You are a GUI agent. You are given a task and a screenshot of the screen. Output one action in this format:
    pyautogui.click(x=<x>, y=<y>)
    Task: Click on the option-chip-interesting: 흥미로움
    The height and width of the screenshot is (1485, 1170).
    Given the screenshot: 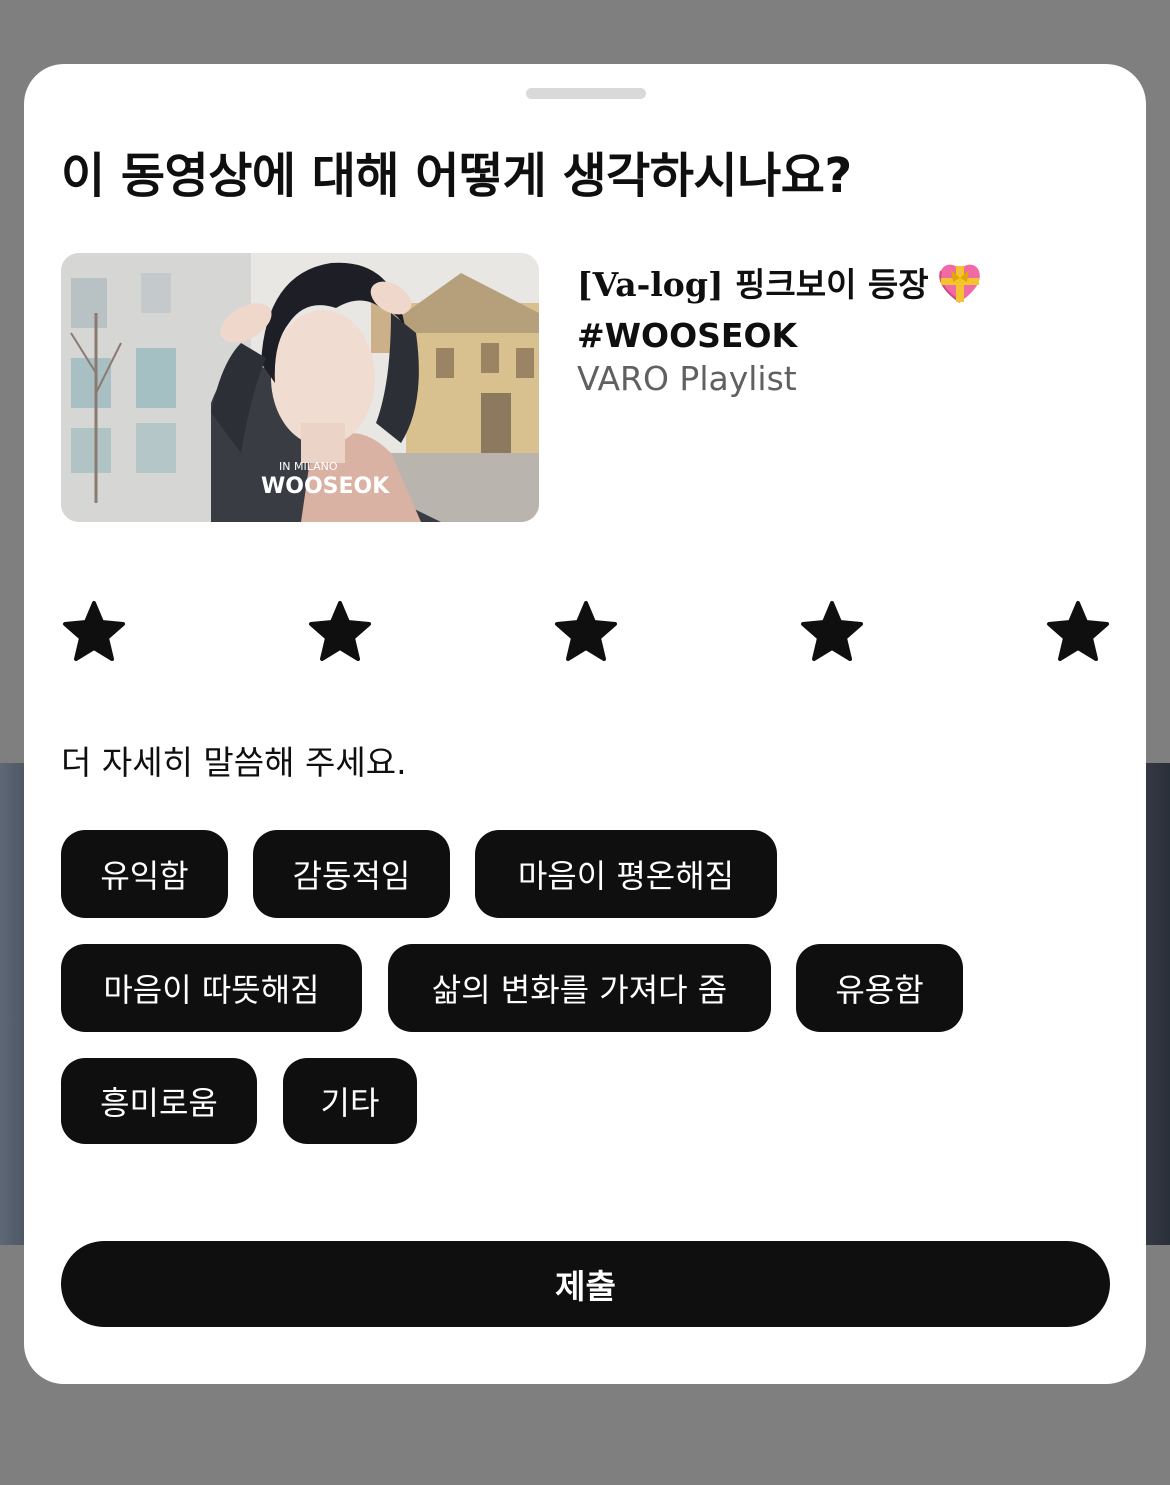 What is the action you would take?
    pyautogui.click(x=159, y=1101)
    